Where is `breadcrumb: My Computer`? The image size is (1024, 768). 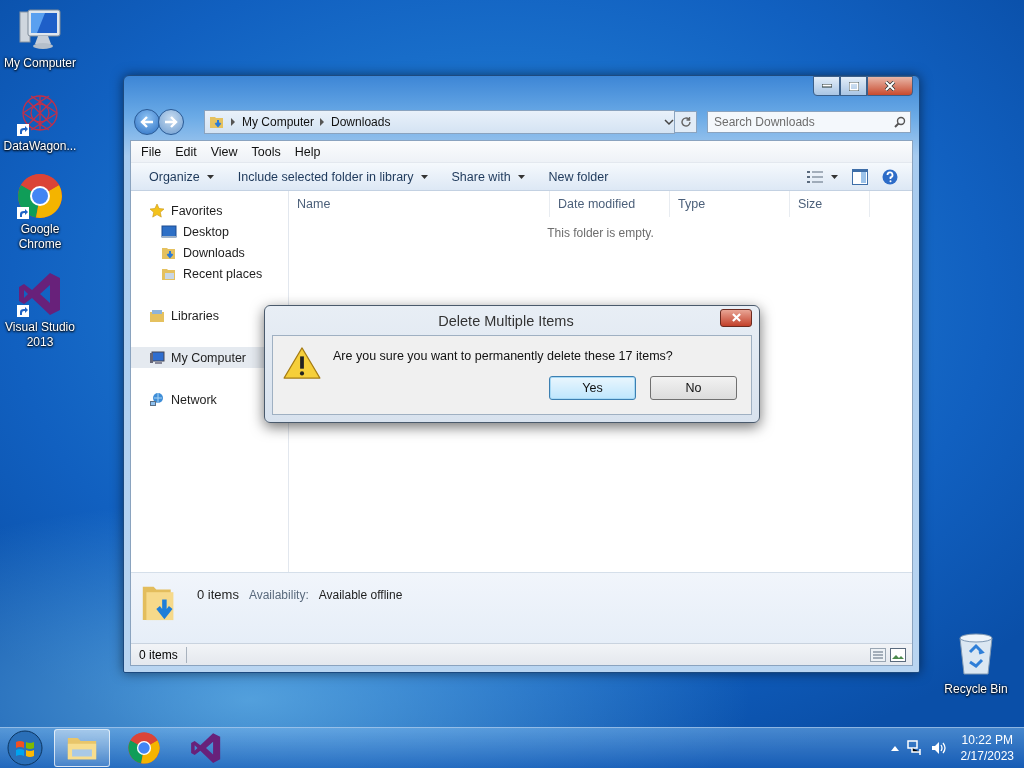
breadcrumb: My Computer is located at coordinates (278, 122).